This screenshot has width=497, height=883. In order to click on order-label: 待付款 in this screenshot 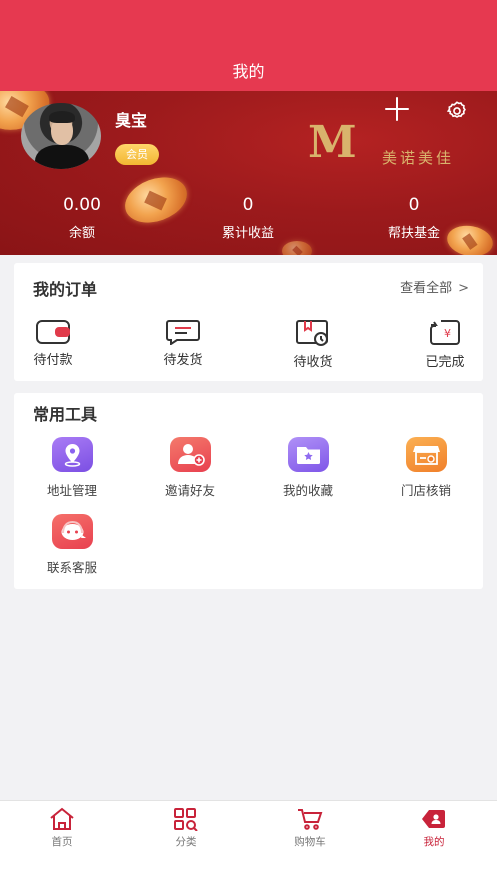, I will do `click(53, 360)`.